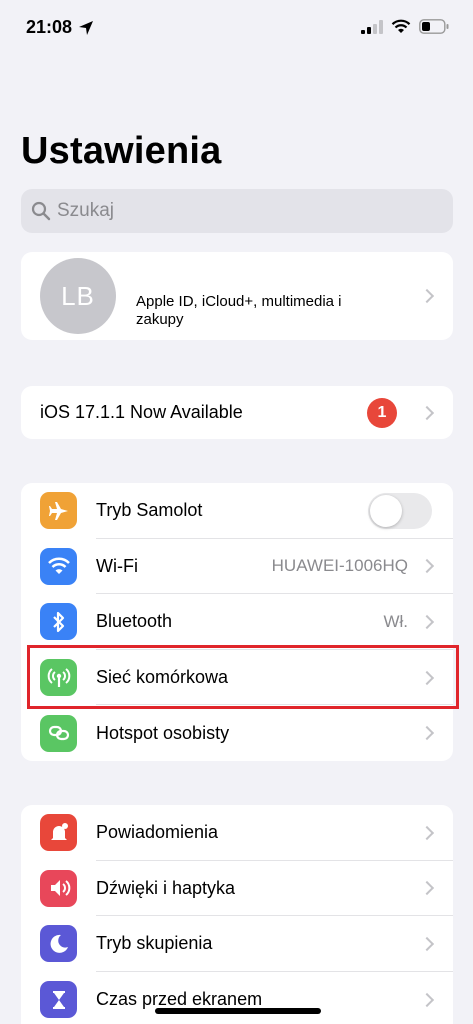  I want to click on wifi-network-value: HUAWEI-1006HQ, so click(339, 566).